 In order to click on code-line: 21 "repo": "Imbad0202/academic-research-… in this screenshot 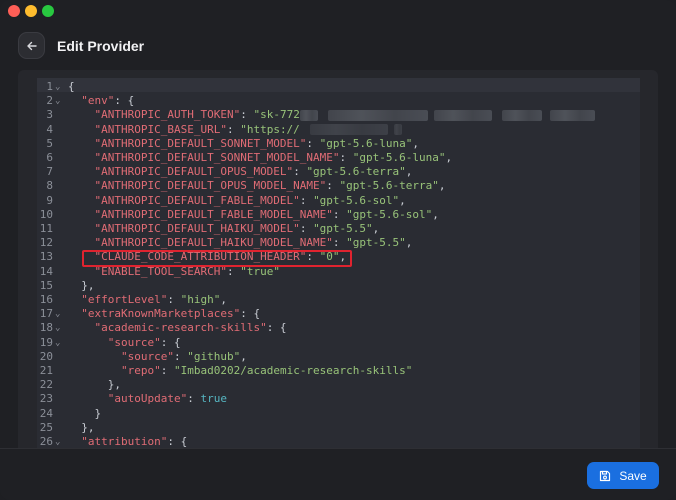, I will do `click(338, 371)`.